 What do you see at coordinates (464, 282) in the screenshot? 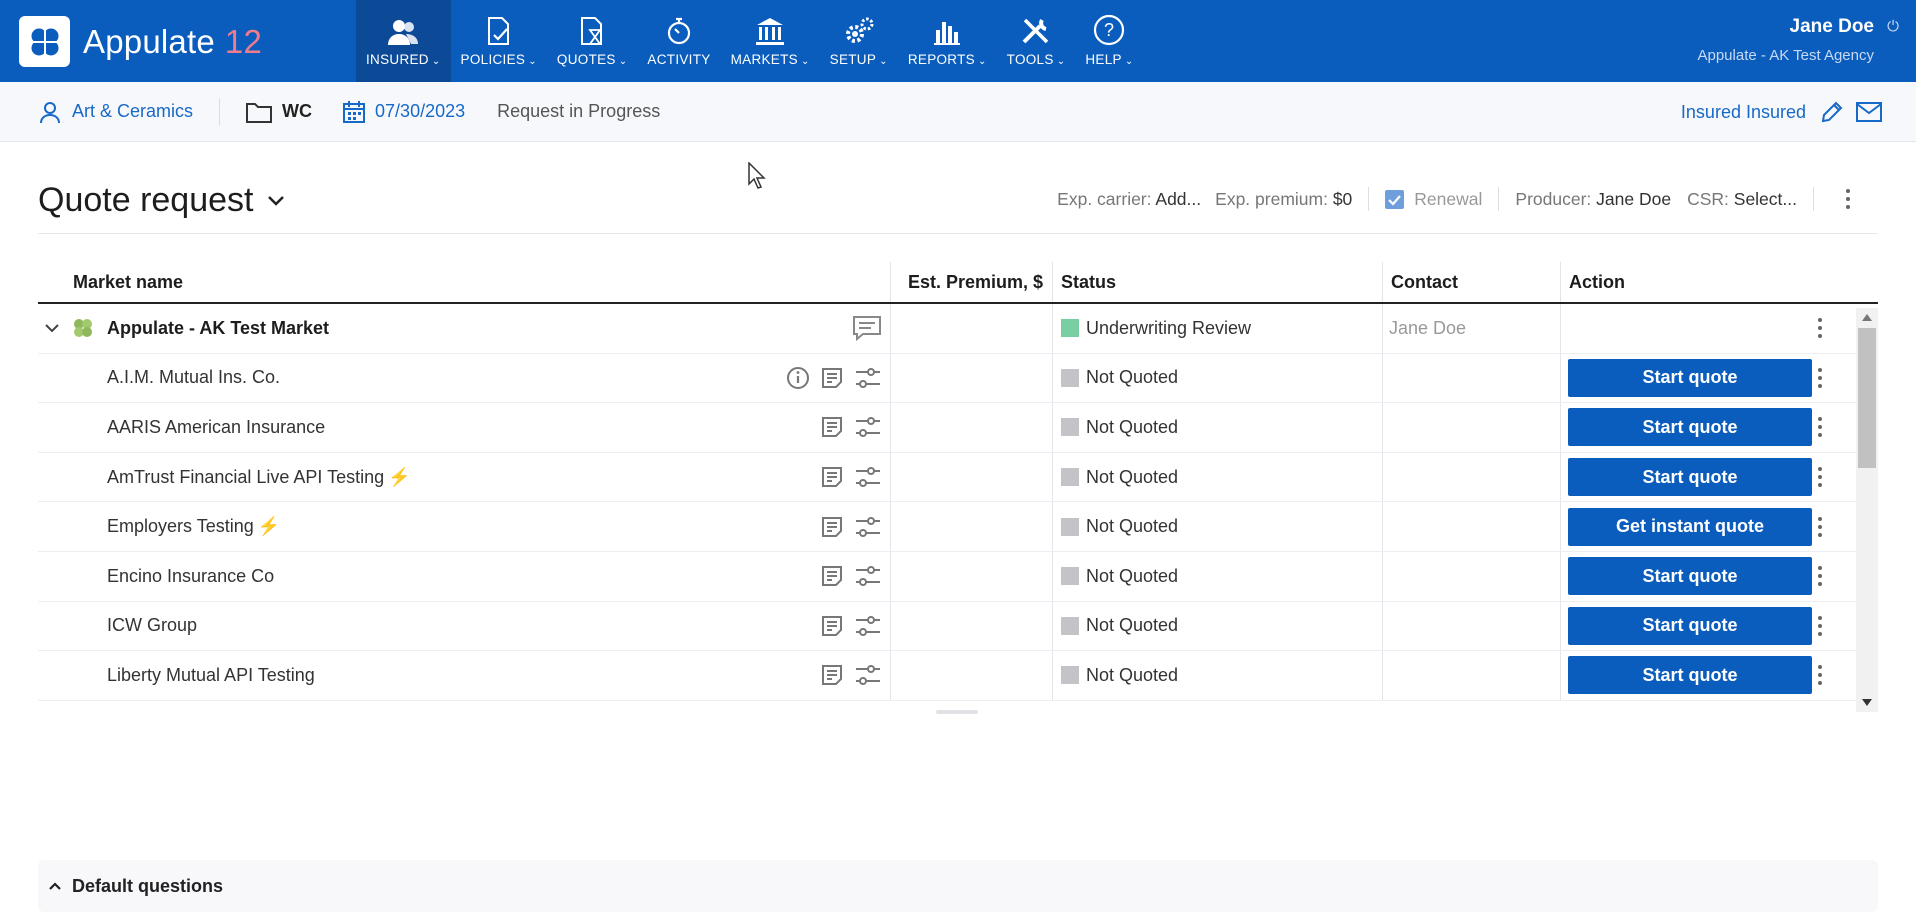
I see `column-market-name: Market name` at bounding box center [464, 282].